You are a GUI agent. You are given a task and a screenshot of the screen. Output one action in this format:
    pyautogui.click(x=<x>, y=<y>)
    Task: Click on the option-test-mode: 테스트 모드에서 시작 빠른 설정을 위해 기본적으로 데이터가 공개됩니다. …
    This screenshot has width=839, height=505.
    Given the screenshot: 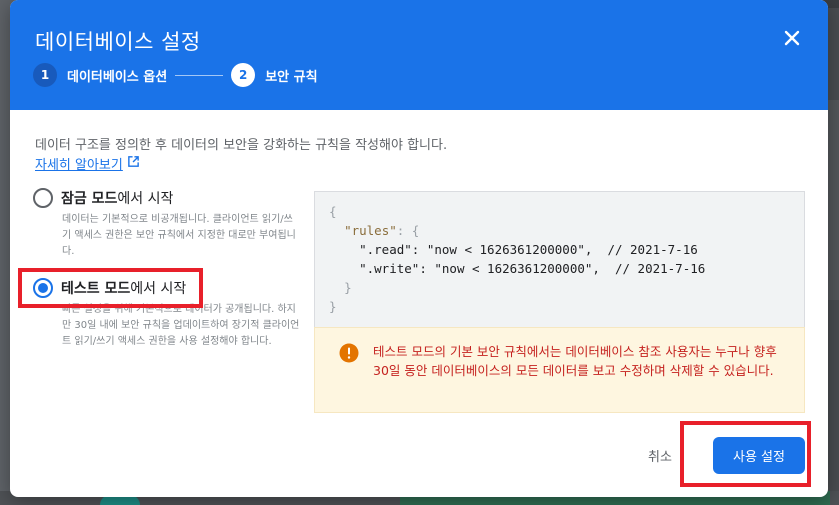 What is the action you would take?
    pyautogui.click(x=166, y=314)
    